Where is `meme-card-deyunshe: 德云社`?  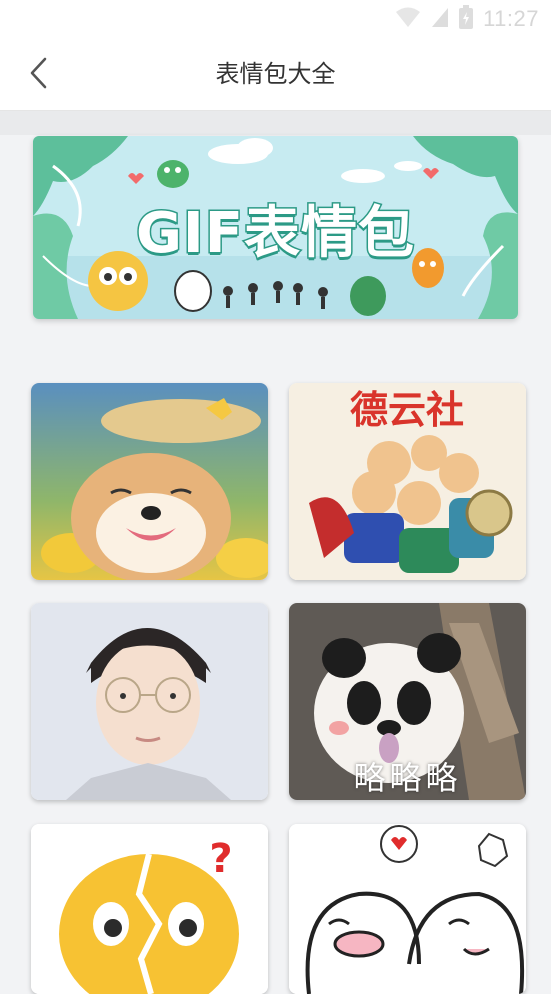
meme-card-deyunshe: 德云社 is located at coordinates (407, 481).